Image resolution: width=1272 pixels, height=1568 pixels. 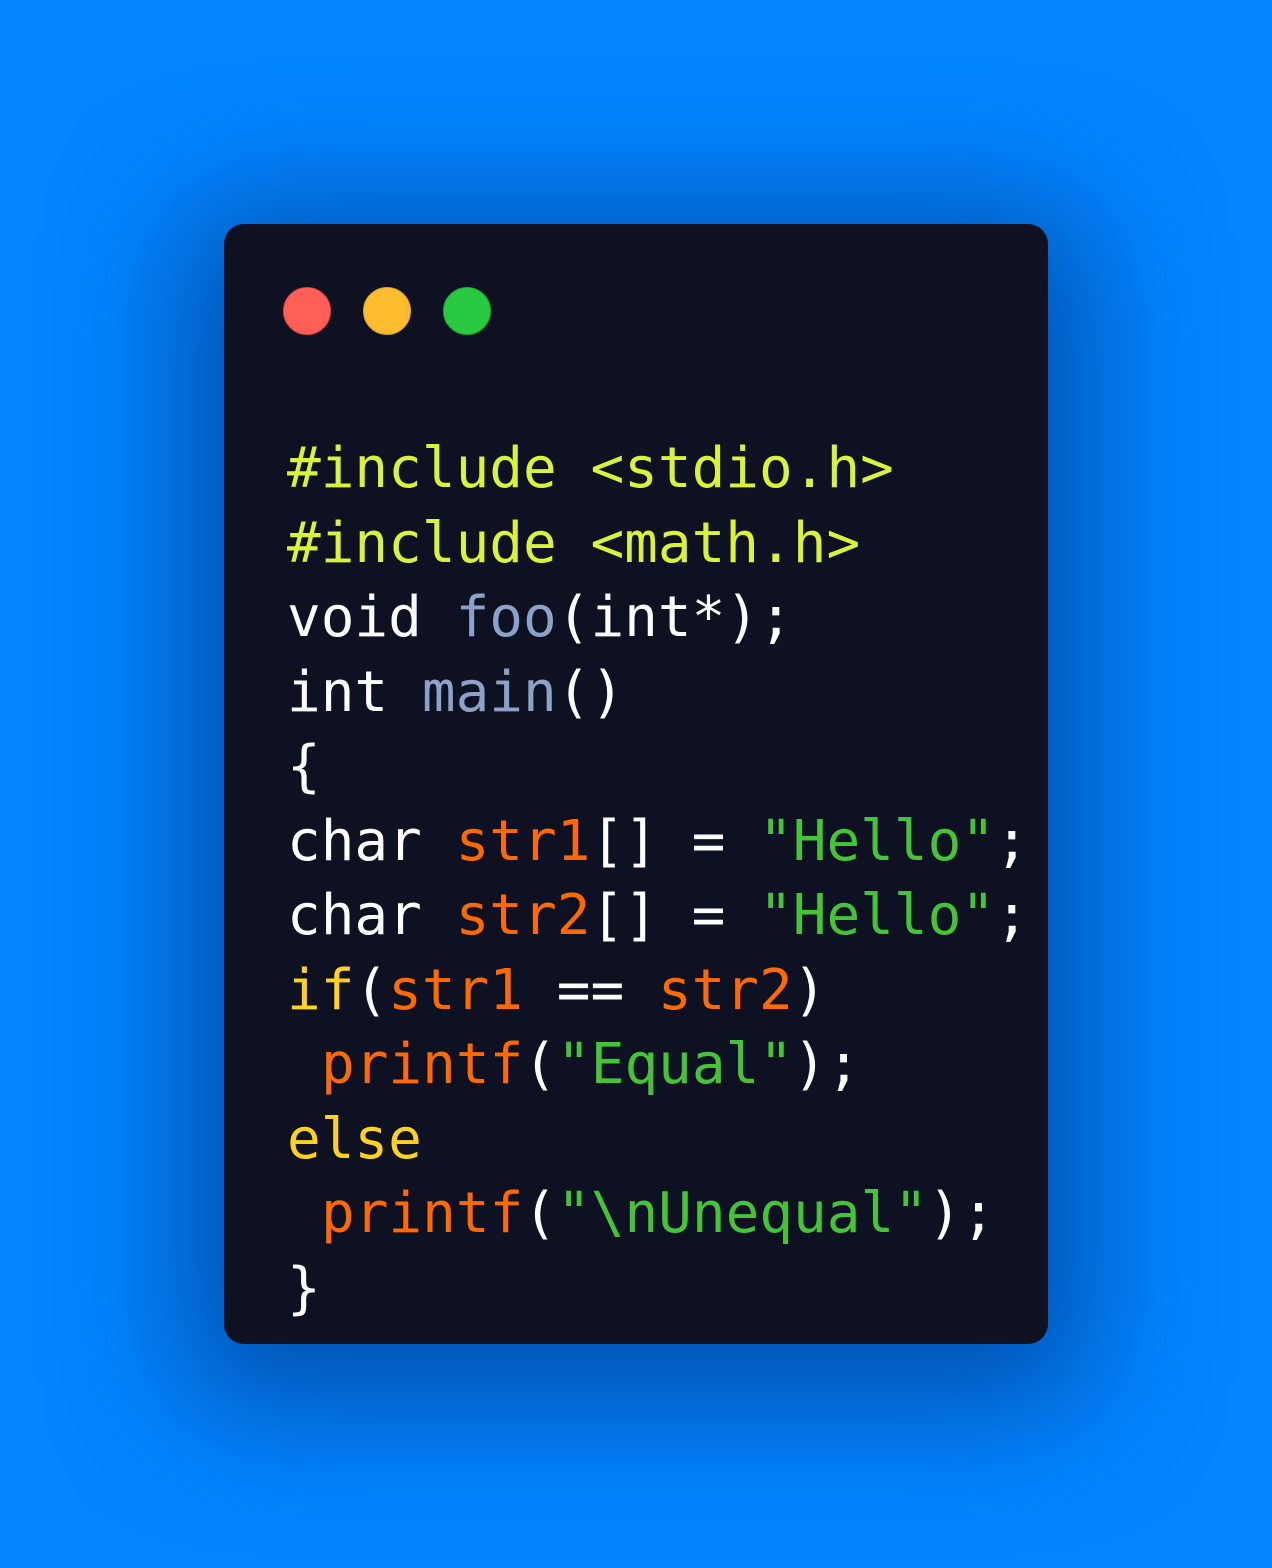 I want to click on code-line: char str1[] = "Hello";, so click(x=658, y=842).